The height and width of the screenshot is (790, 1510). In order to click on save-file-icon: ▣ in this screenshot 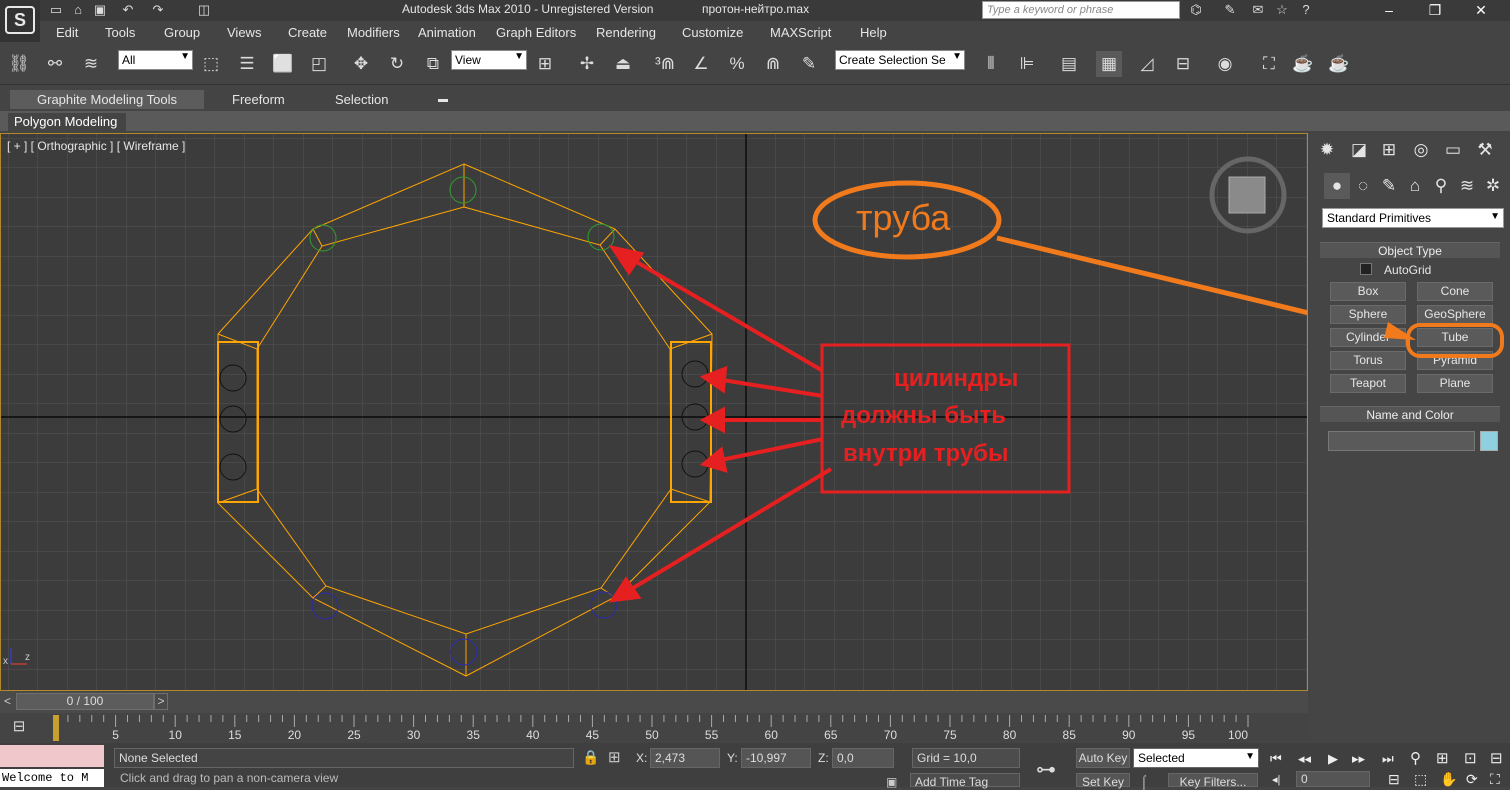, I will do `click(100, 10)`.